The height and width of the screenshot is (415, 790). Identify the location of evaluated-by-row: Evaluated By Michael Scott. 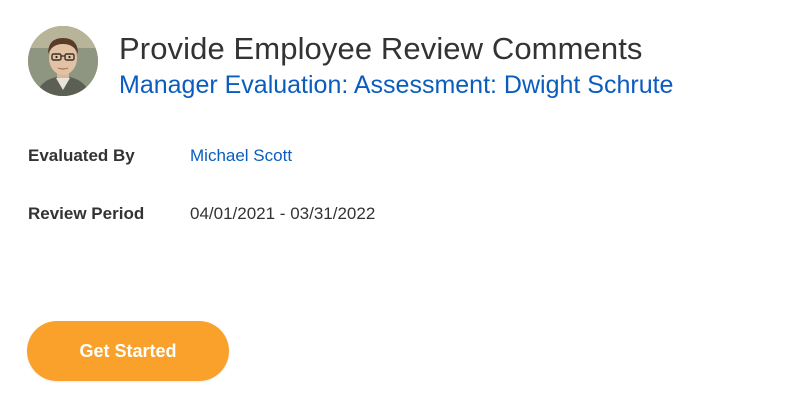
(160, 156).